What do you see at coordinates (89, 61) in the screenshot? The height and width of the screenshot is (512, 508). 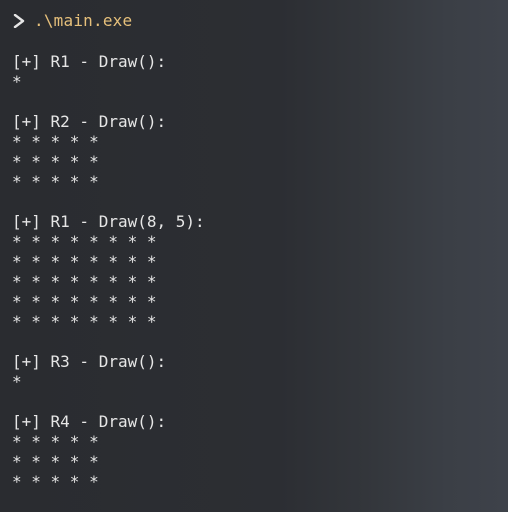 I see `output-title: [+] R1 - Draw():` at bounding box center [89, 61].